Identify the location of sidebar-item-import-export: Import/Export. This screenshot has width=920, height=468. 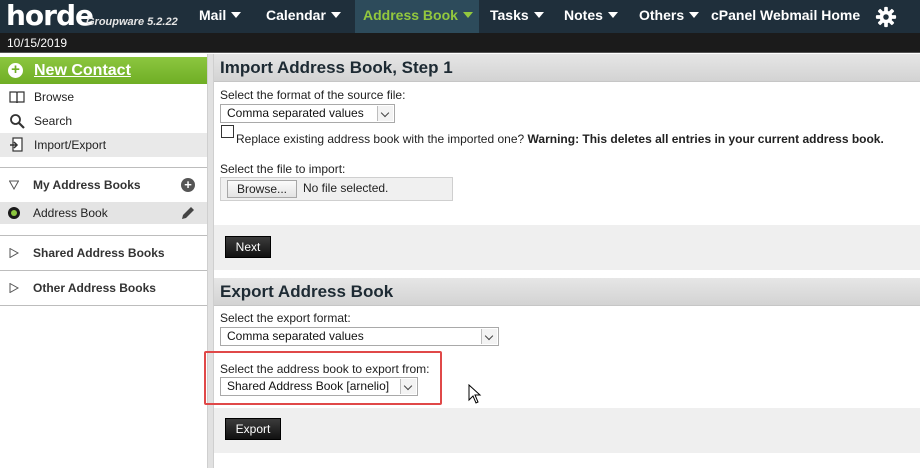
(103, 145).